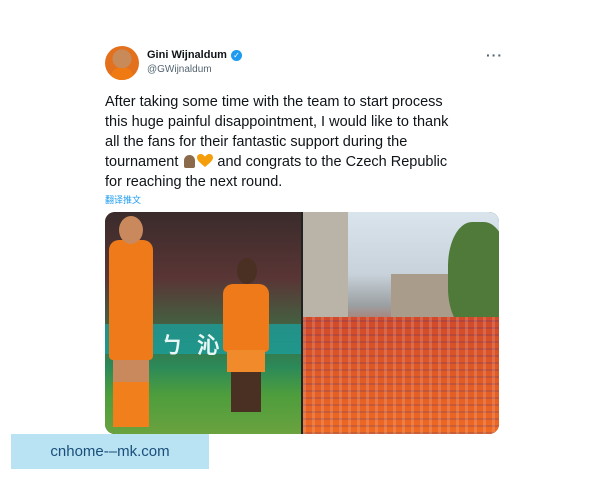 The width and height of the screenshot is (600, 480). What do you see at coordinates (179, 69) in the screenshot?
I see `author-handle: @GWijnaldum` at bounding box center [179, 69].